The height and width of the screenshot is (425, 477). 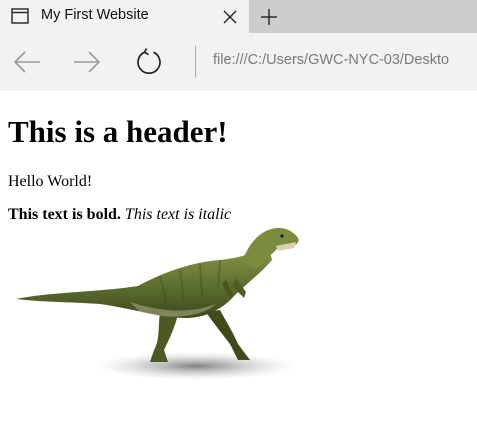 I want to click on tab-title: My First Website, so click(x=95, y=15).